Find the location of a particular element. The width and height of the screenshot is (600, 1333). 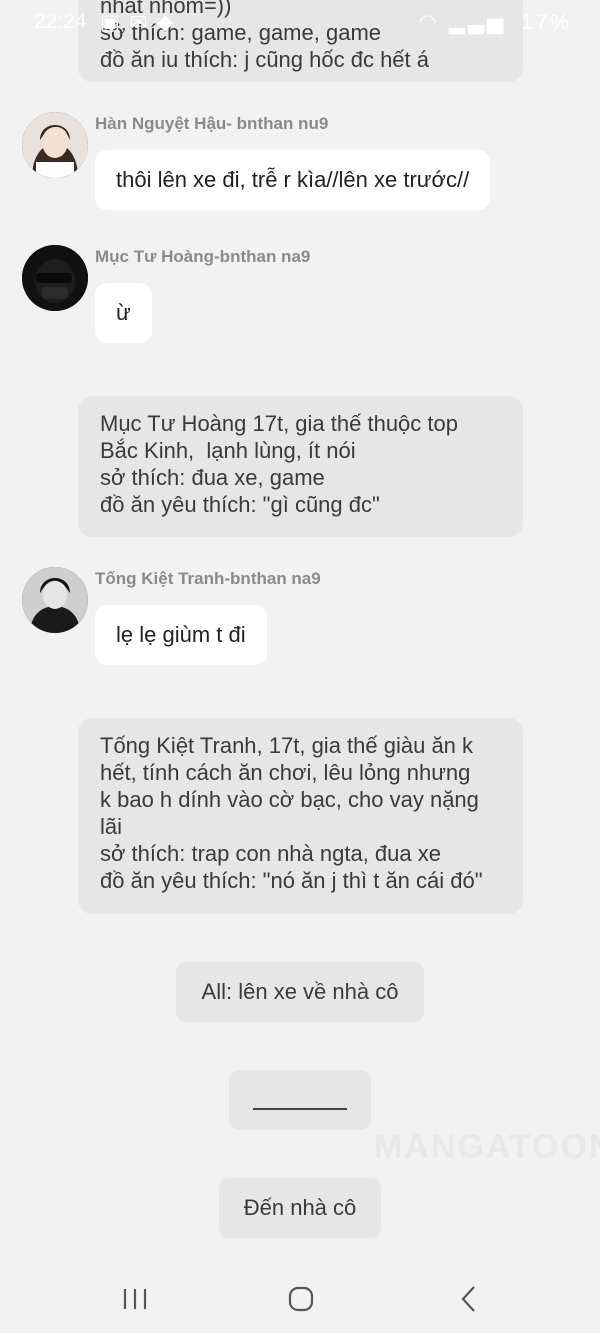

narration-line: Bắc Kinh, lạnh lùng, ít nói is located at coordinates (228, 450).